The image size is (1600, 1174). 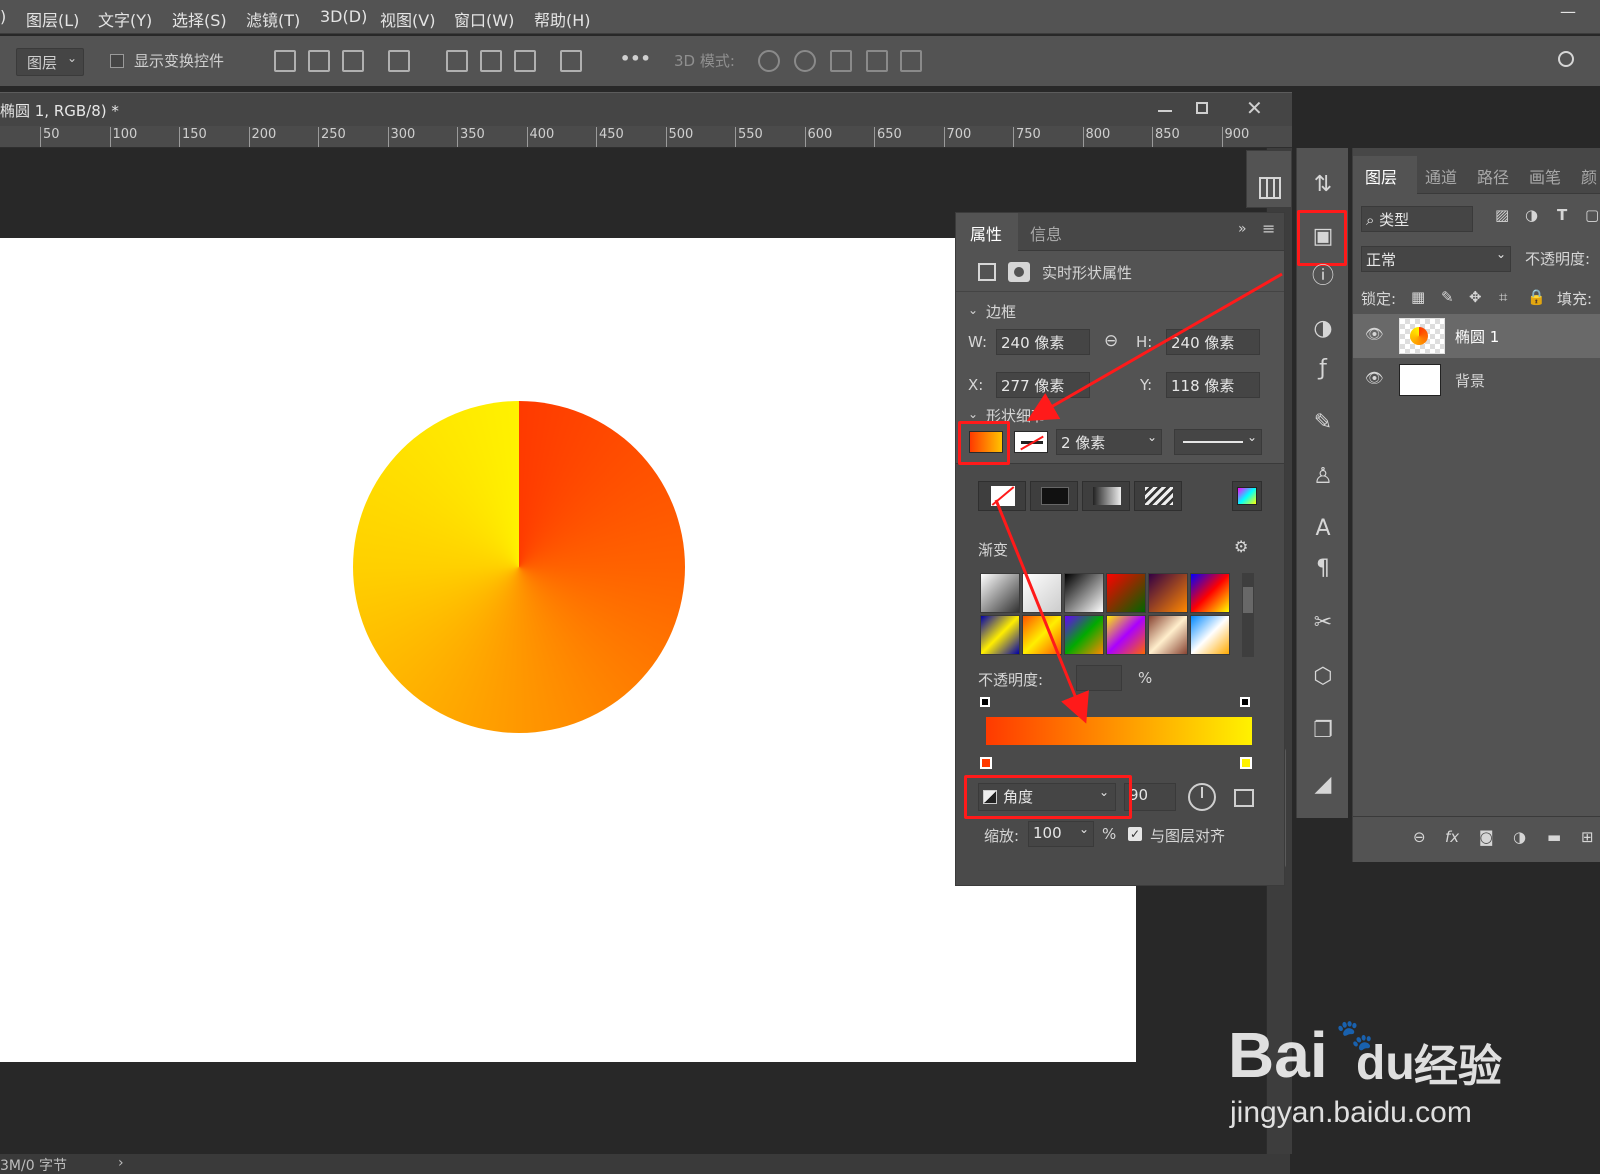 I want to click on watermark-suffix: 经验, so click(x=1458, y=1066).